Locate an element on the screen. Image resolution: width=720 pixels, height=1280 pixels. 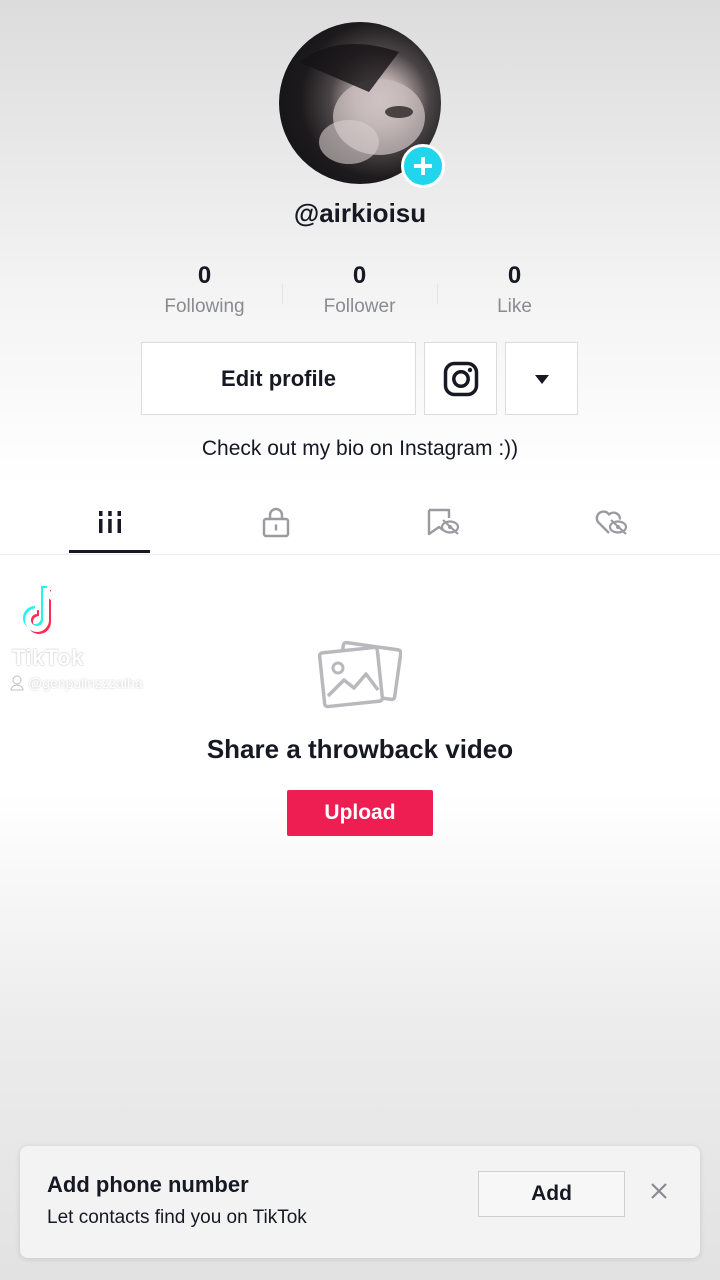
user-icon is located at coordinates (17, 683).